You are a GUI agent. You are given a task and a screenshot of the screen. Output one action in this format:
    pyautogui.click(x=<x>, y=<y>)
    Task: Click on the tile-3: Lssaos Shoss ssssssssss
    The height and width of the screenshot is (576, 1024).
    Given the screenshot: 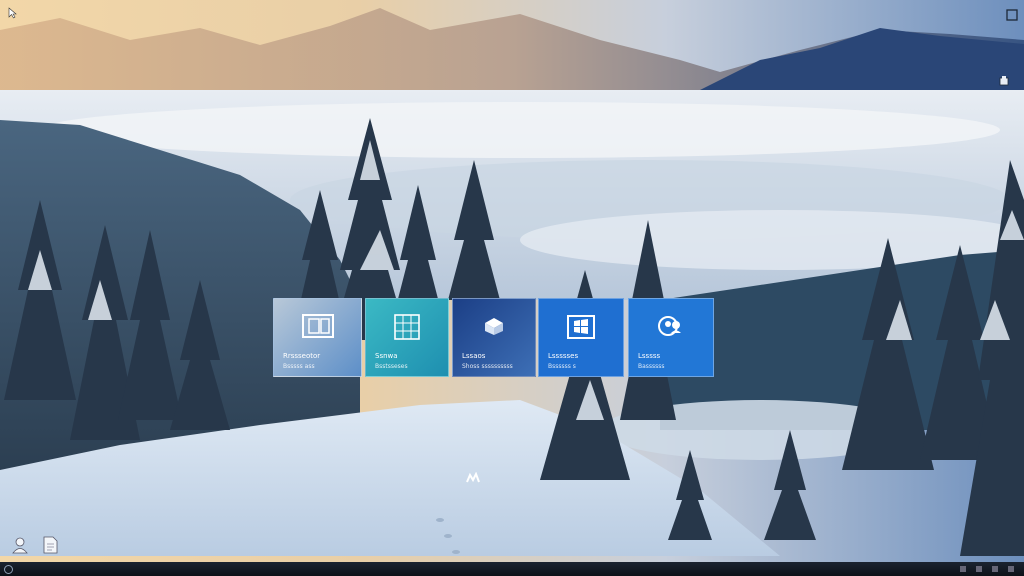 What is the action you would take?
    pyautogui.click(x=494, y=337)
    